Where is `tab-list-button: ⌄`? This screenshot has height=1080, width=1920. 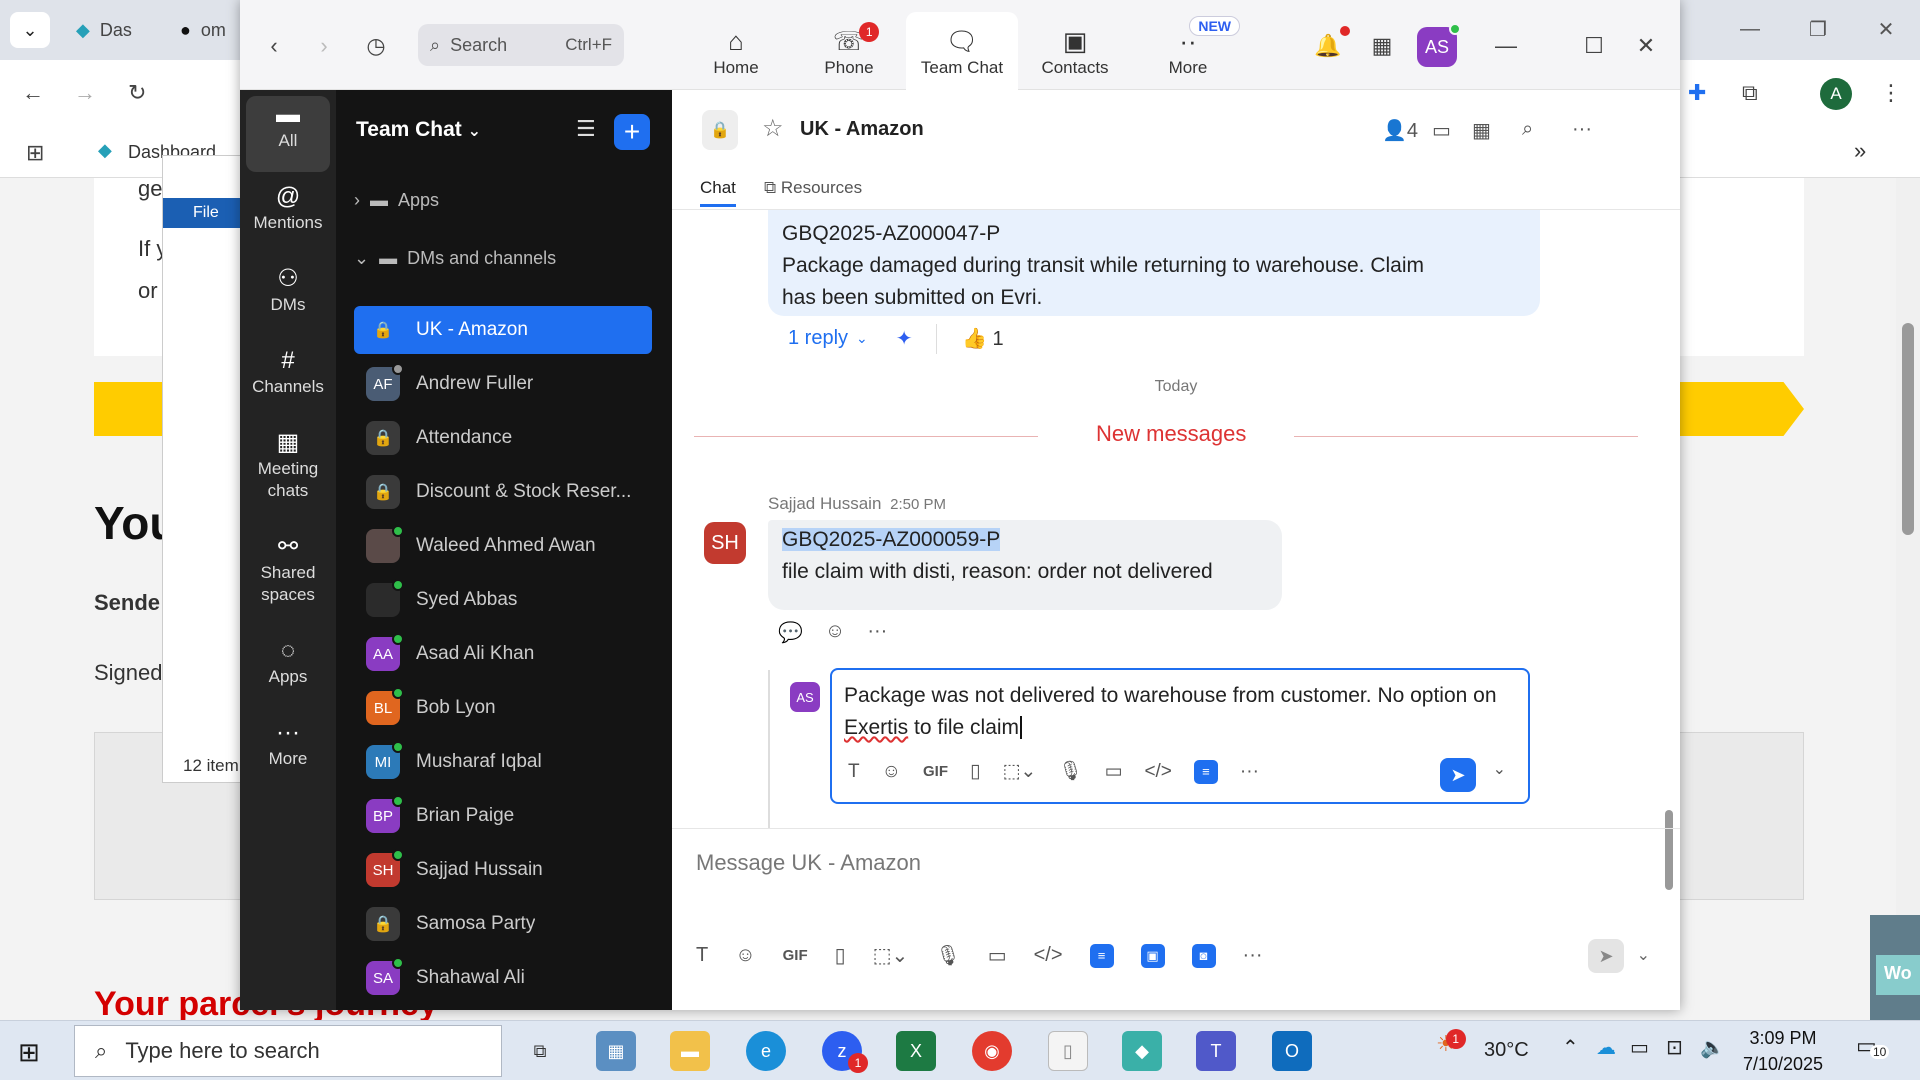
tab-list-button: ⌄ is located at coordinates (30, 30).